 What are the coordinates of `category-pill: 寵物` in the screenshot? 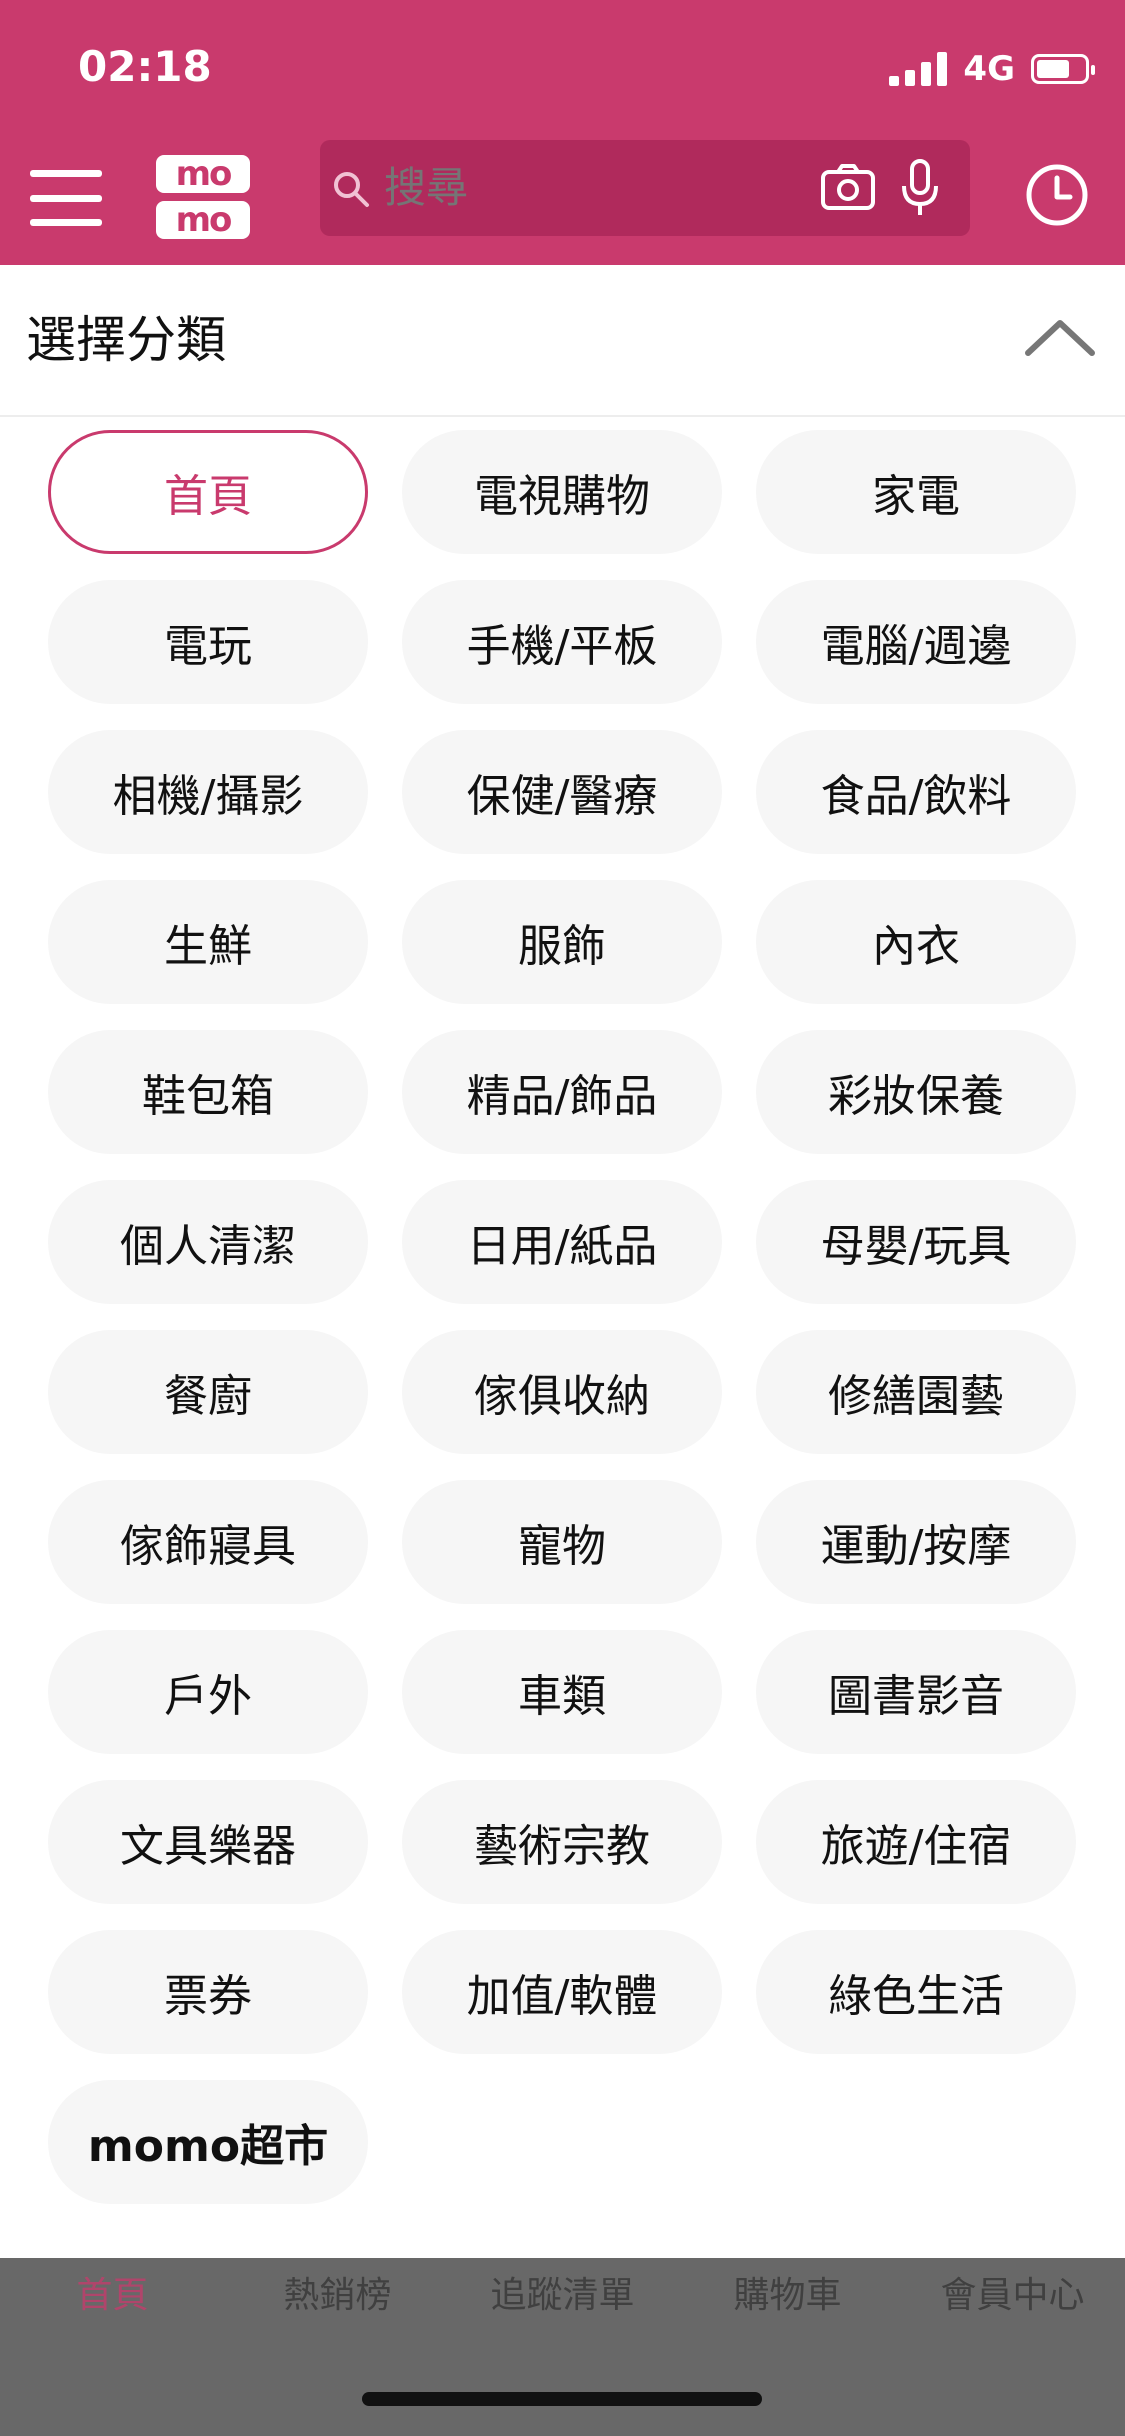 It's located at (562, 1542).